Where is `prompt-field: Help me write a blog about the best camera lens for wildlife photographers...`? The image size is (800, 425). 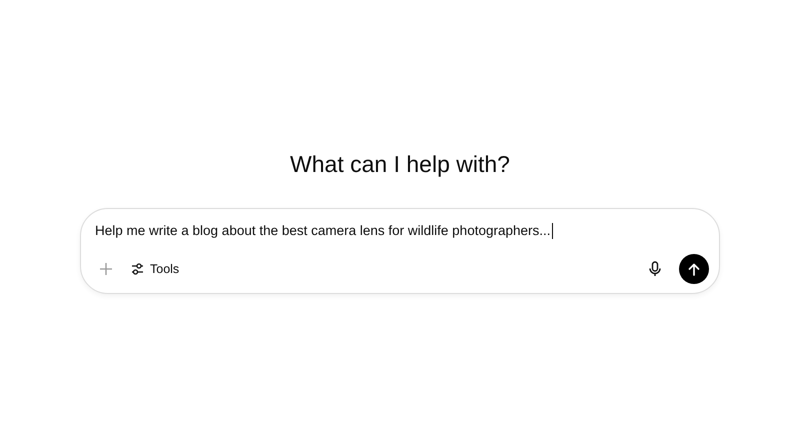
prompt-field: Help me write a blog about the best camera lens for wildlife photographers... is located at coordinates (323, 231).